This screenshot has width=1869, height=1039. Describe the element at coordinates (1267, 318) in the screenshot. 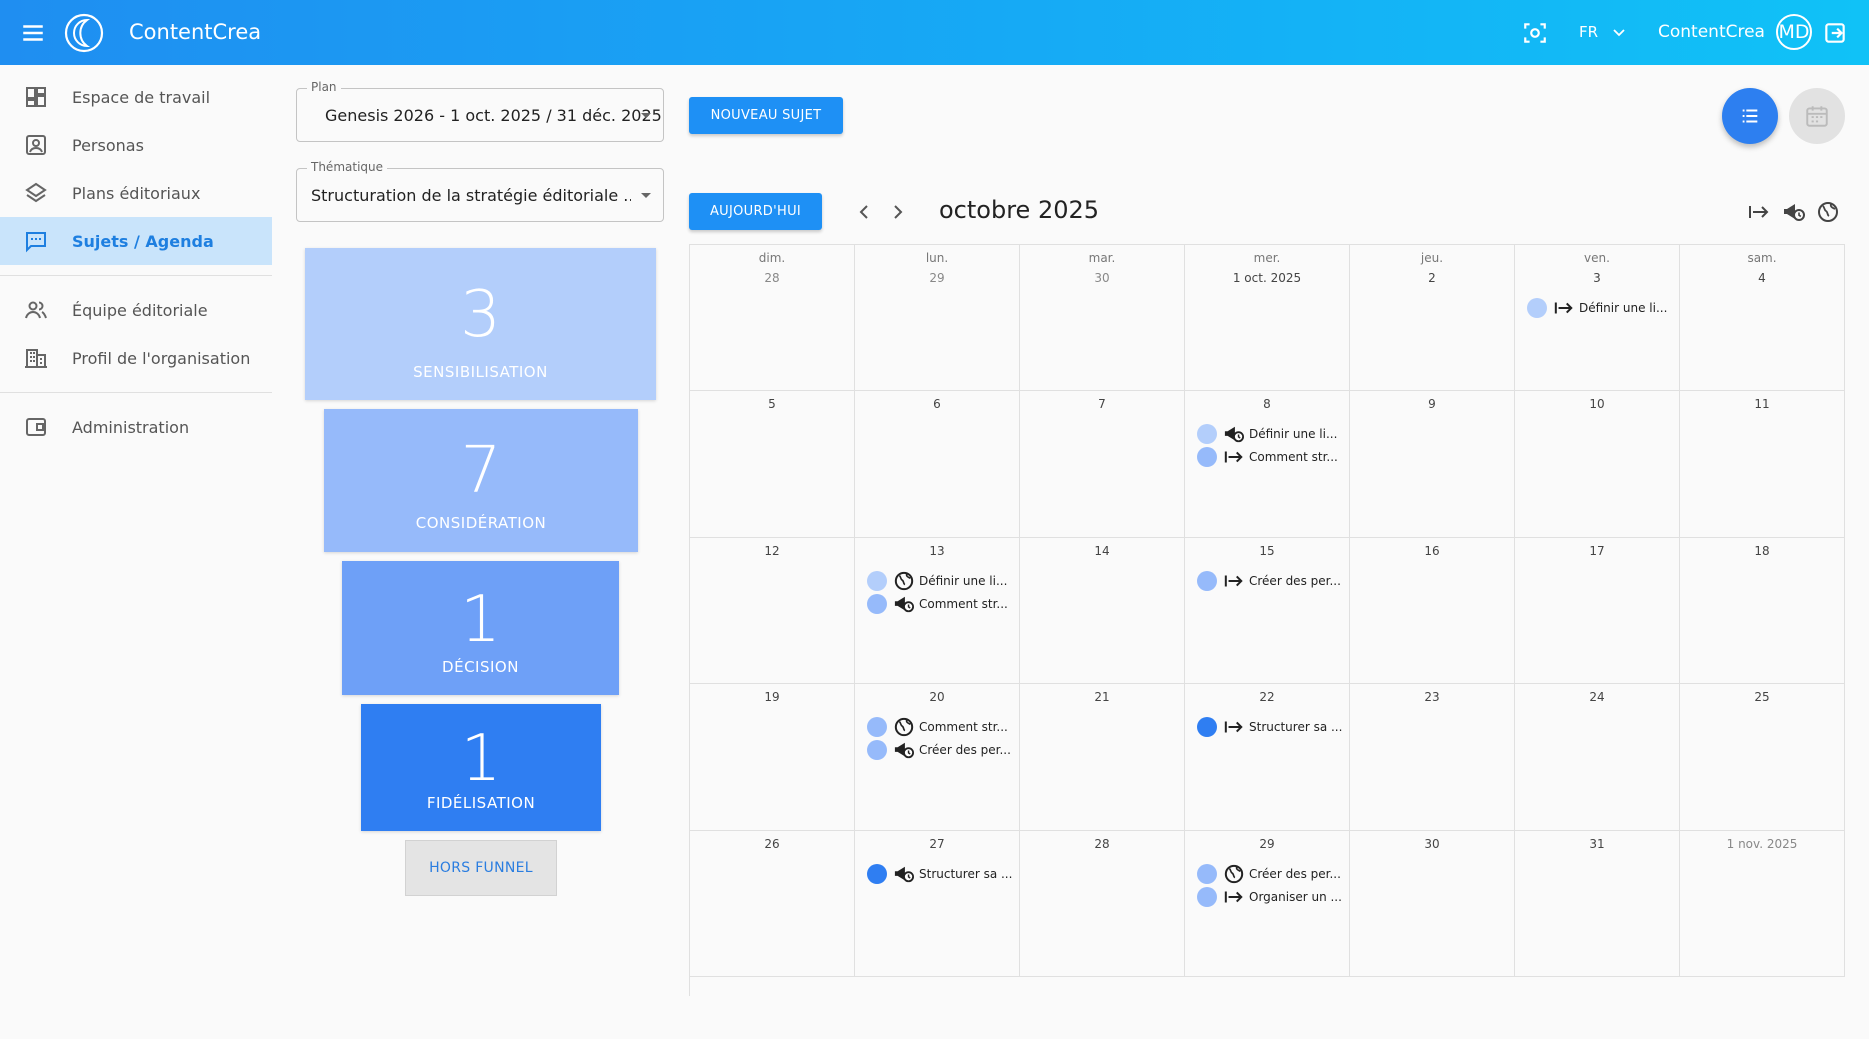

I see `calendar-day-cell: mer. 1 oct. 2025` at that location.